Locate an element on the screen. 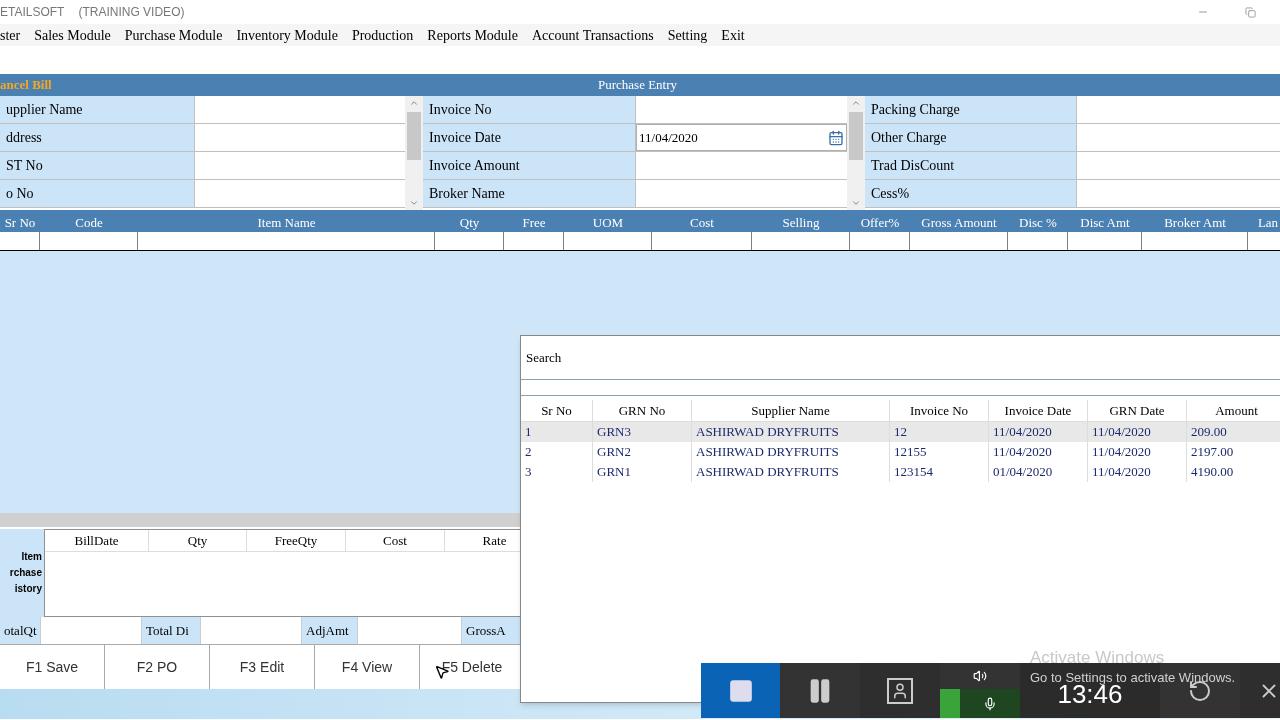 This screenshot has width=1280, height=720. stop-button is located at coordinates (740, 690).